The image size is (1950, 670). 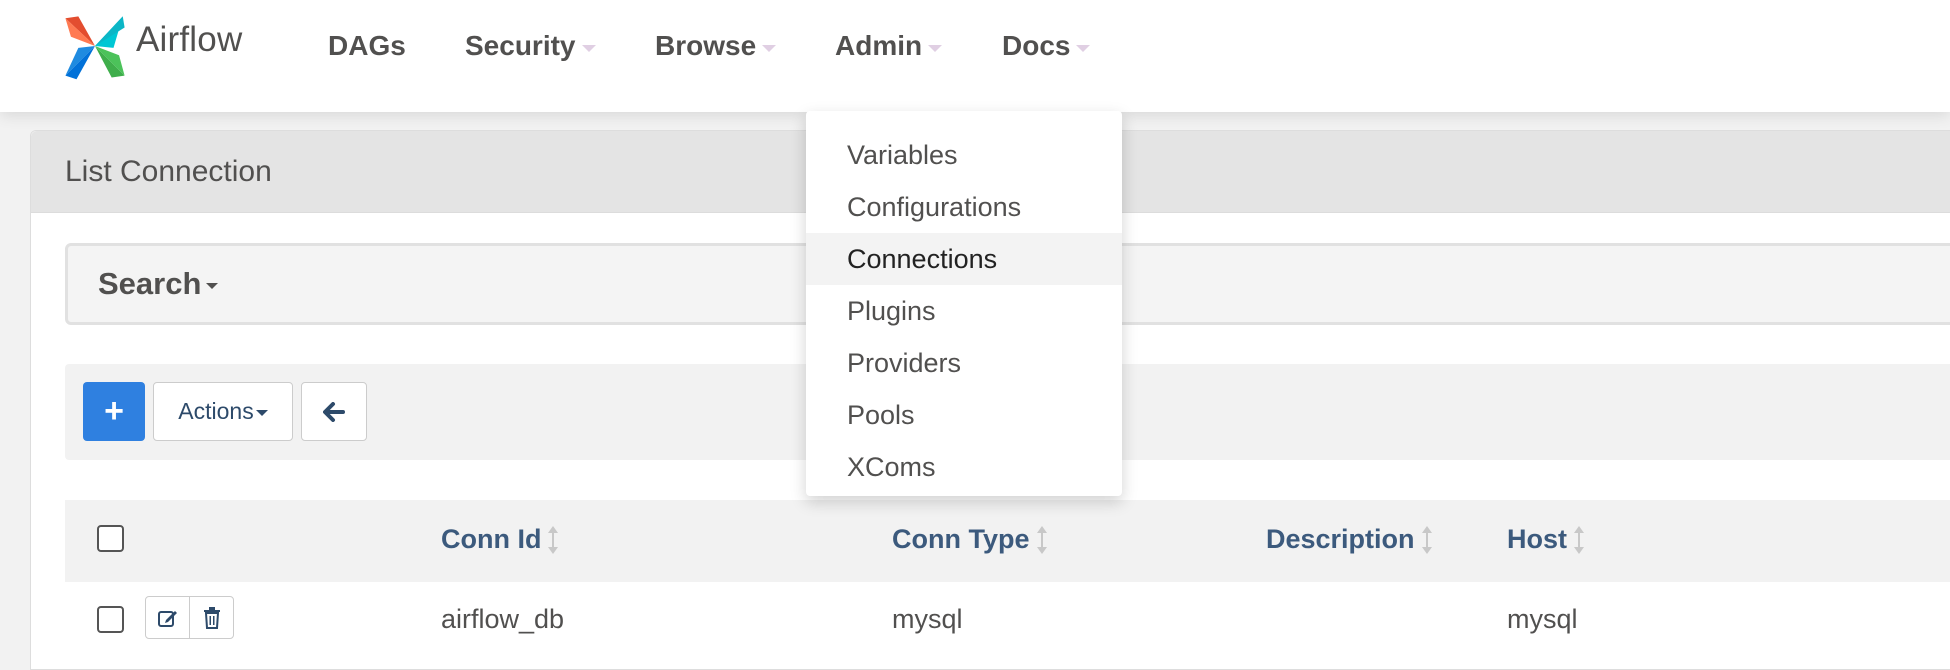 I want to click on actions-dropdown-button: Actions, so click(x=223, y=411).